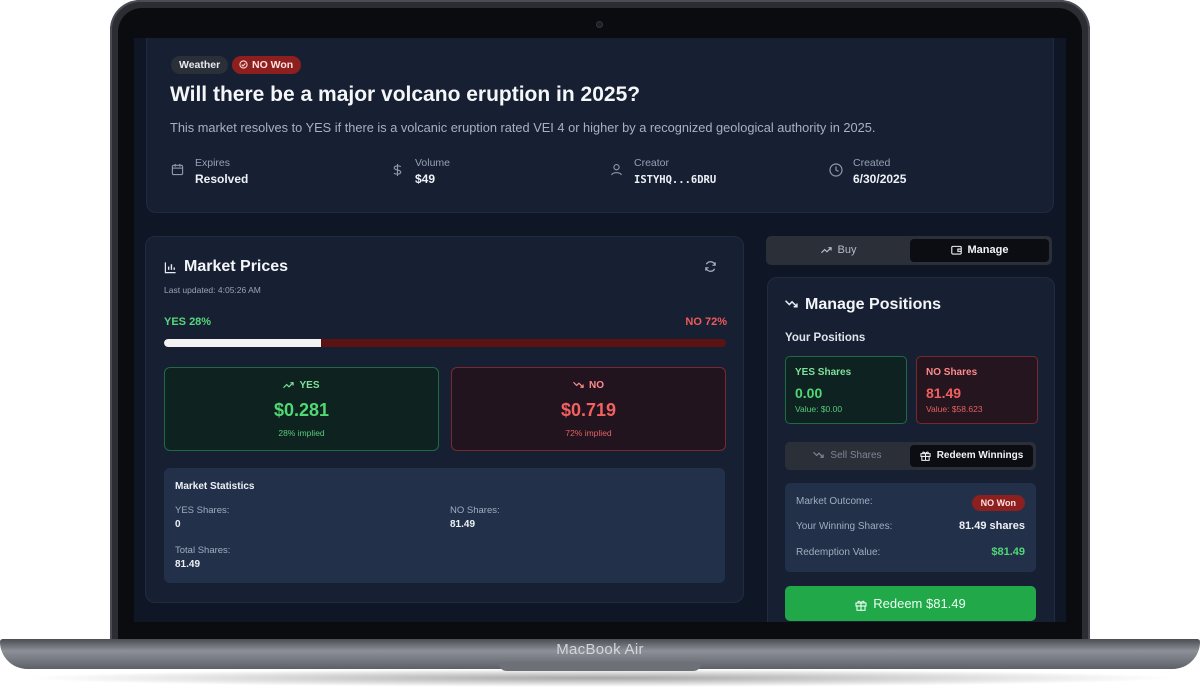 The height and width of the screenshot is (689, 1200). I want to click on total-shares-value: 81.49, so click(188, 564).